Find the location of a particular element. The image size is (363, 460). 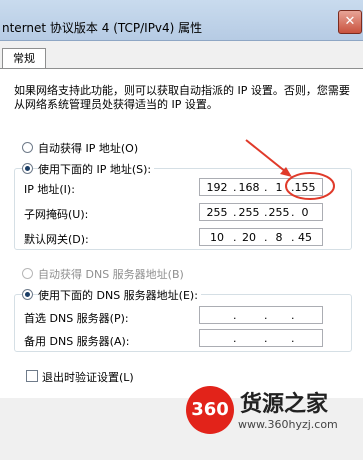

watermark-url: www.360hyzj.com is located at coordinates (288, 424).